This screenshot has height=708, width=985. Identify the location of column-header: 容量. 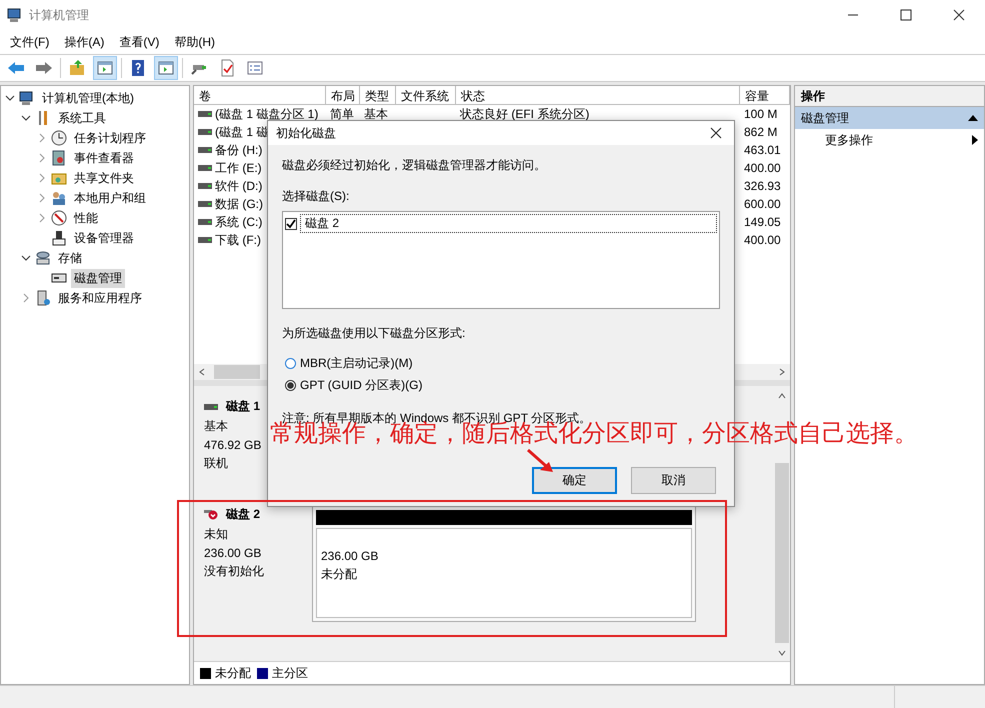
(765, 95).